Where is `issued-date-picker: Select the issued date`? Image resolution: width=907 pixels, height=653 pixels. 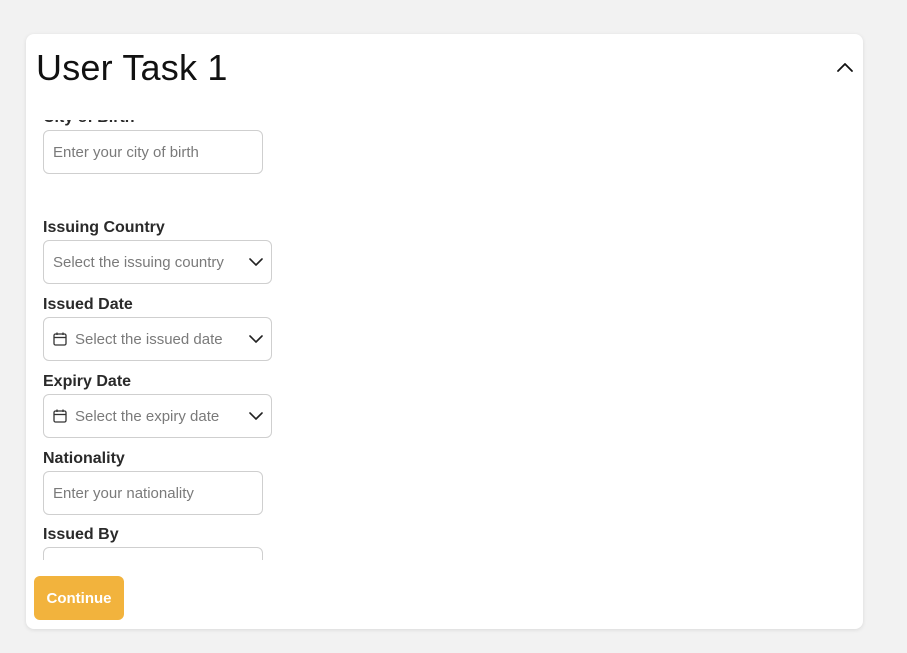
issued-date-picker: Select the issued date is located at coordinates (157, 339).